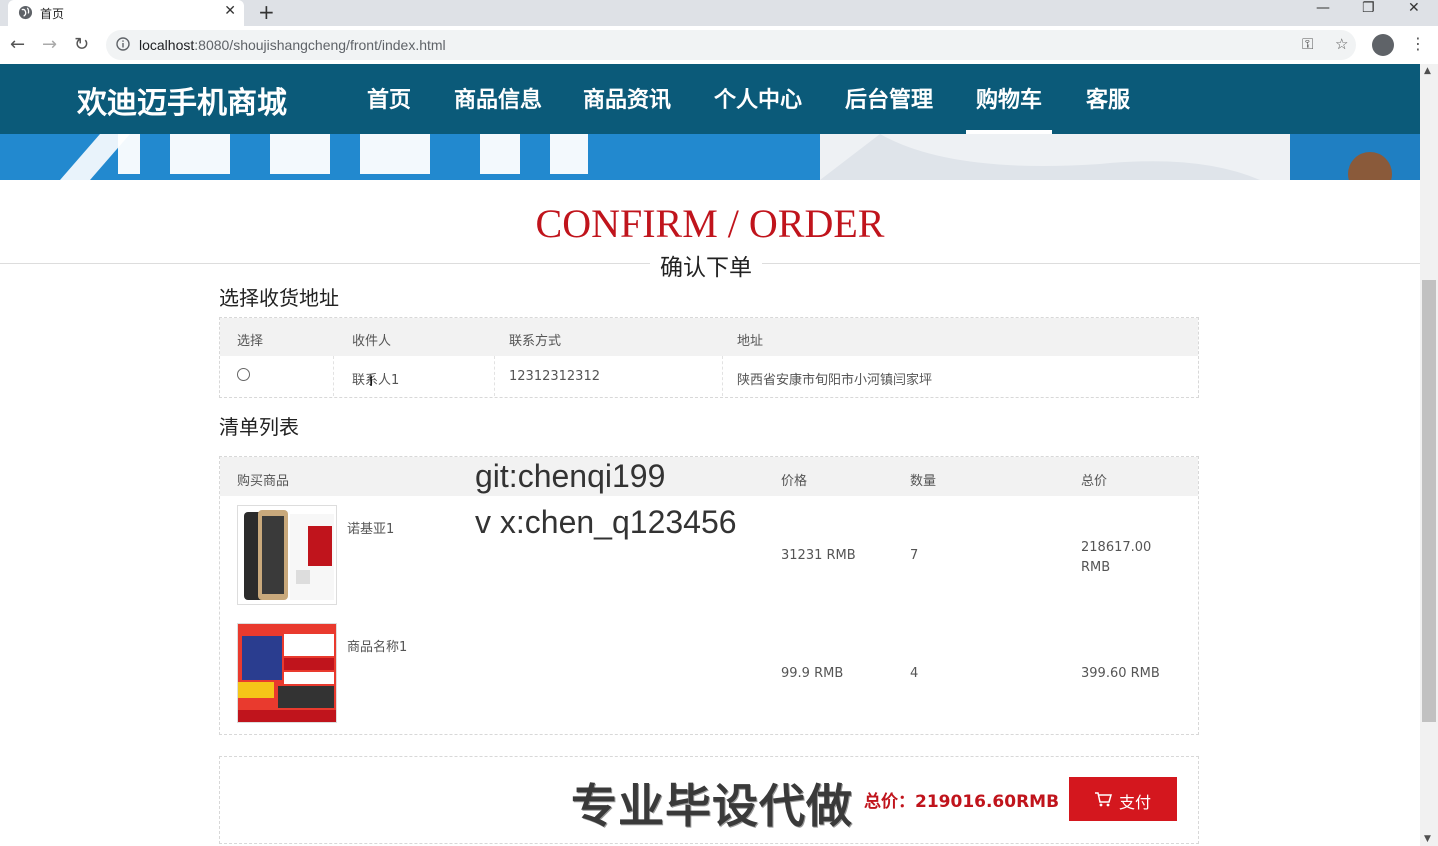 Image resolution: width=1438 pixels, height=846 pixels. What do you see at coordinates (17, 44) in the screenshot?
I see `back-arrow-icon: ←` at bounding box center [17, 44].